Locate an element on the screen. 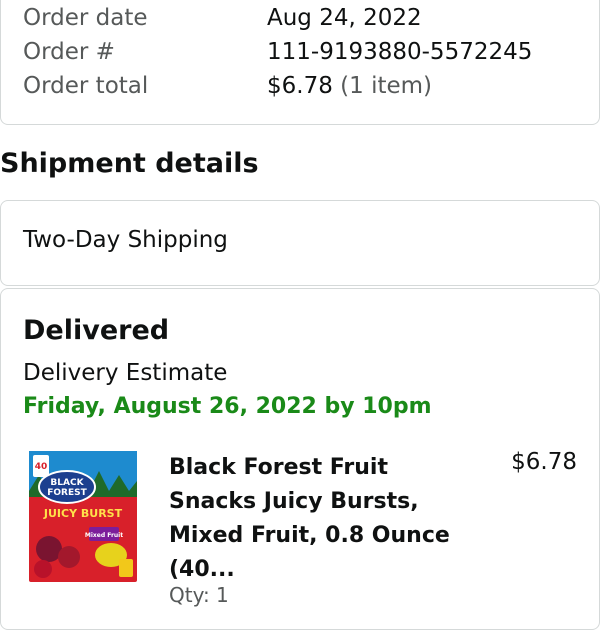  order-total-value-group: $6.78 (1 item) is located at coordinates (349, 86).